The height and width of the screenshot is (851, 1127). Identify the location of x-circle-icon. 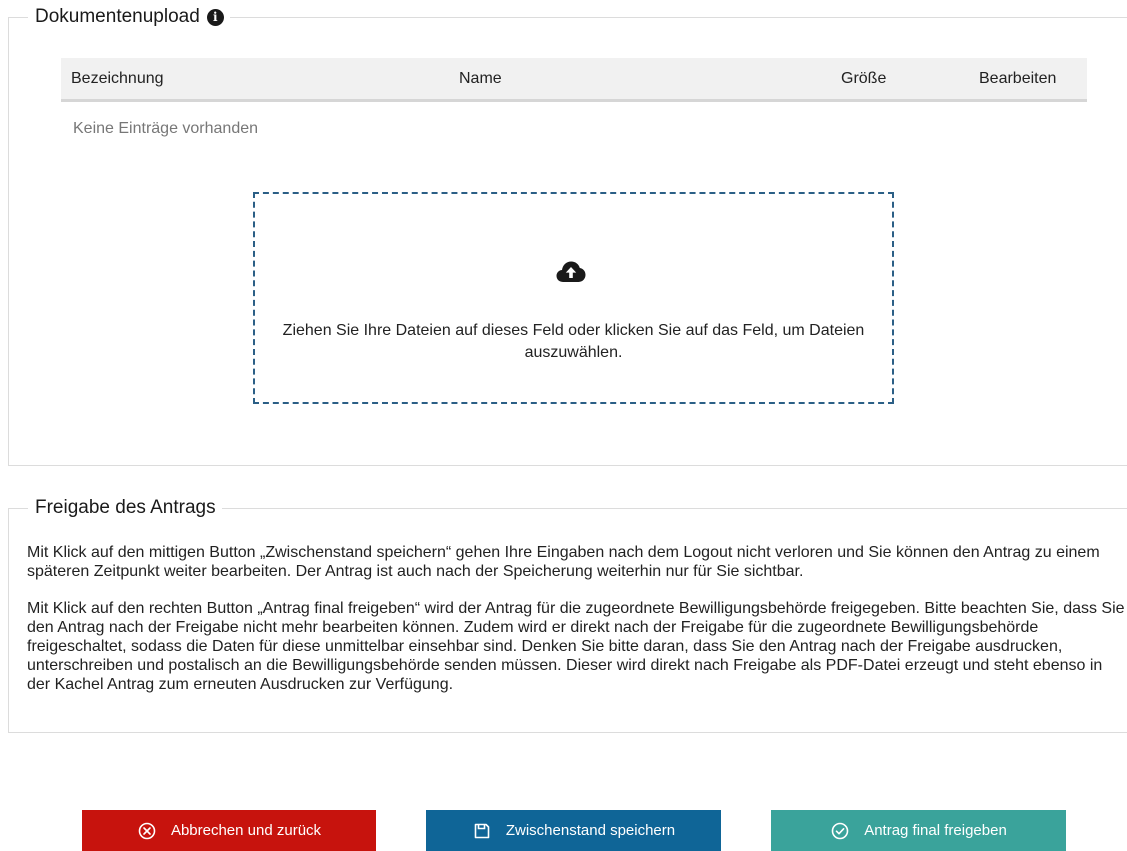
(147, 830).